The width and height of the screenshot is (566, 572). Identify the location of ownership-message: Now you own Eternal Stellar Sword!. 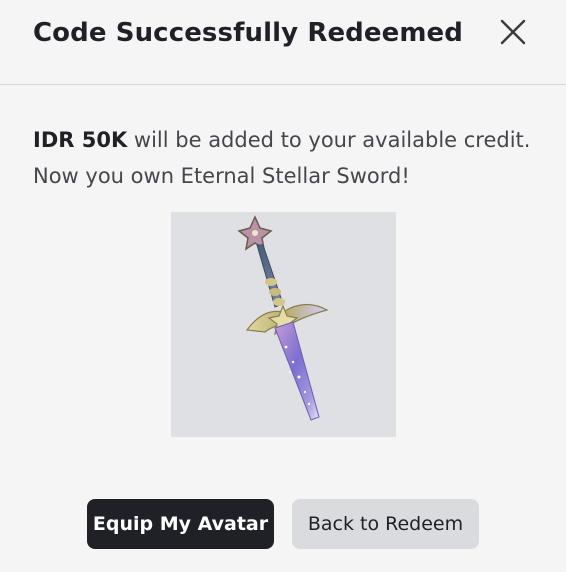
(221, 176).